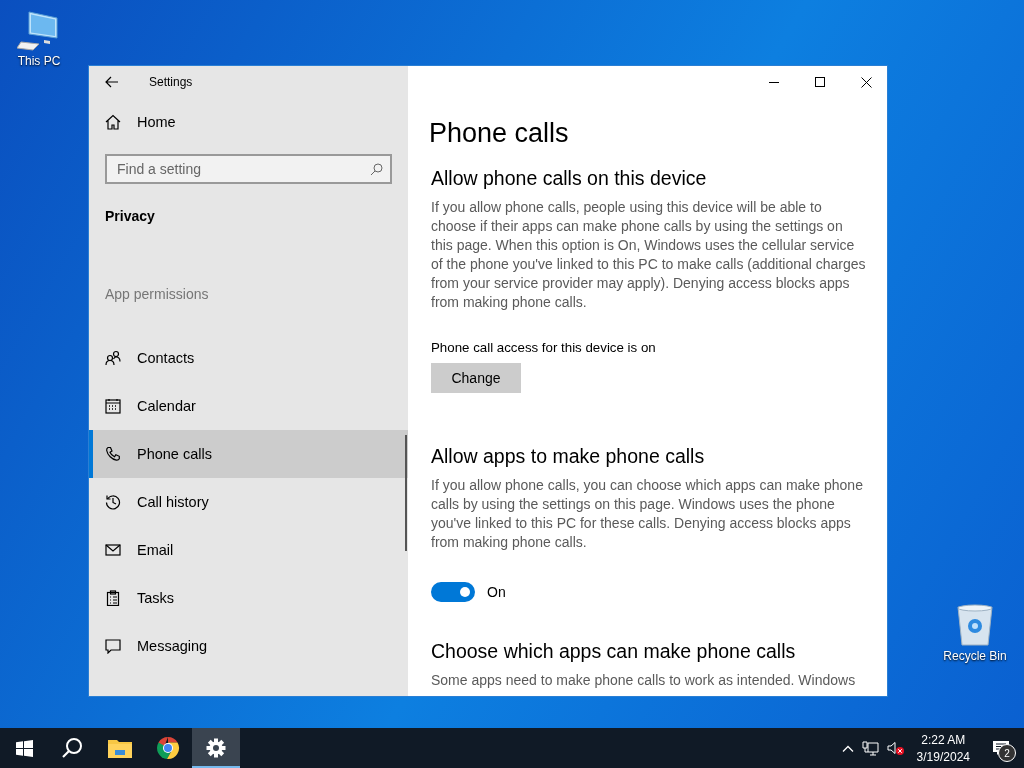 This screenshot has height=768, width=1024. What do you see at coordinates (248, 598) in the screenshot?
I see `nav-item: Tasks` at bounding box center [248, 598].